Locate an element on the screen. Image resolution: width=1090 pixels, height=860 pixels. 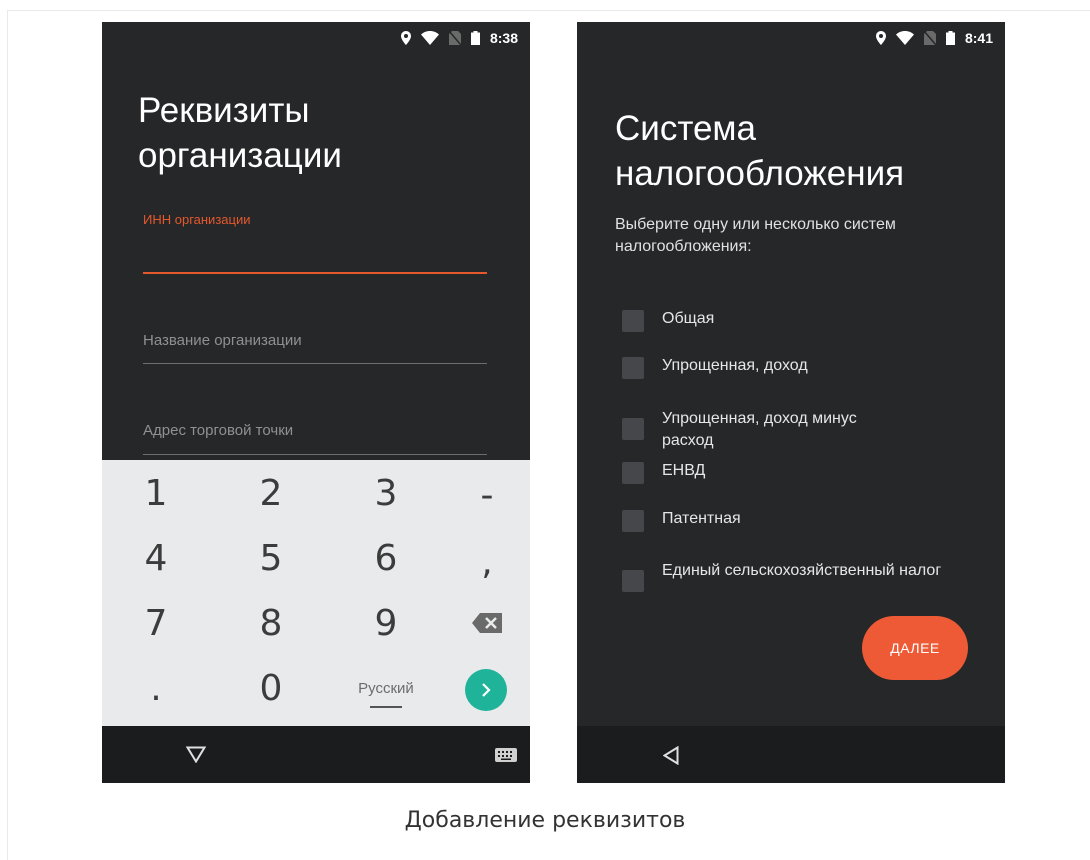
backspace-key is located at coordinates (486, 623).